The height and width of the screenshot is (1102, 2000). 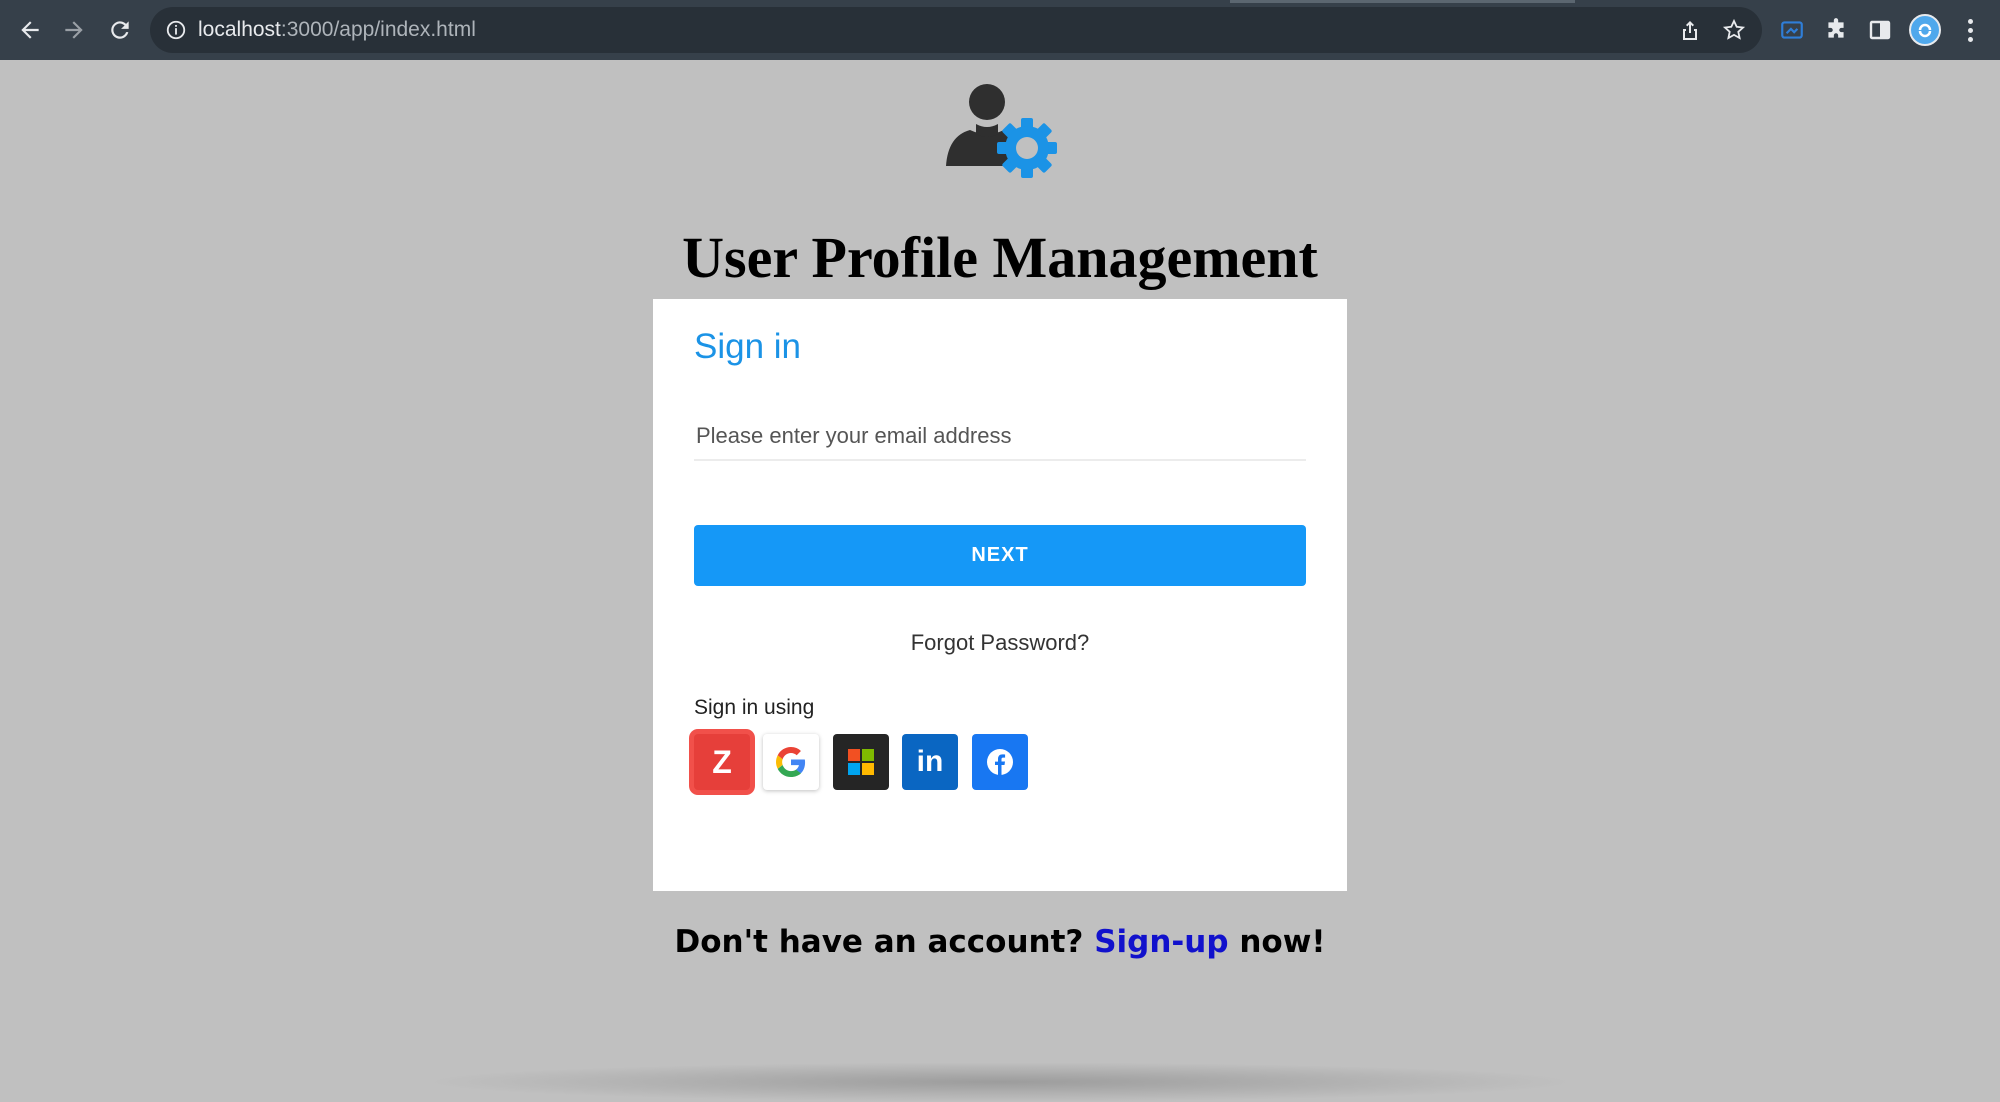 I want to click on forward-icon, so click(x=74, y=30).